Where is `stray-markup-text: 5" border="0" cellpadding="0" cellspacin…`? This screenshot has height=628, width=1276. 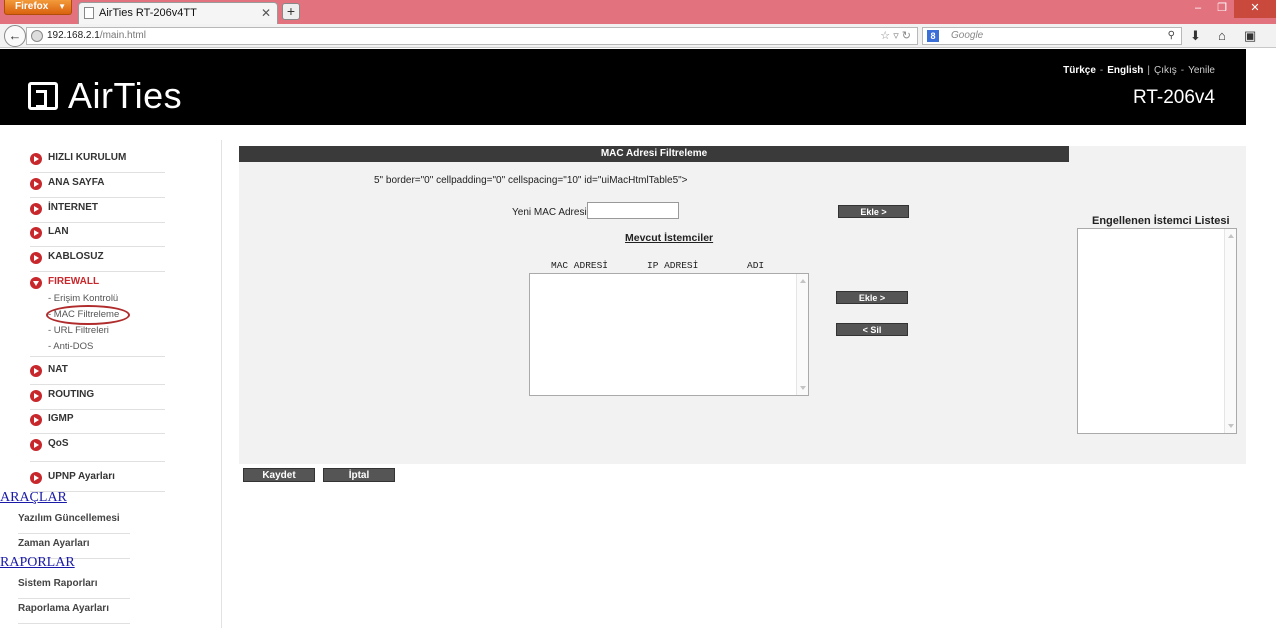
stray-markup-text: 5" border="0" cellpadding="0" cellspacin… is located at coordinates (531, 180).